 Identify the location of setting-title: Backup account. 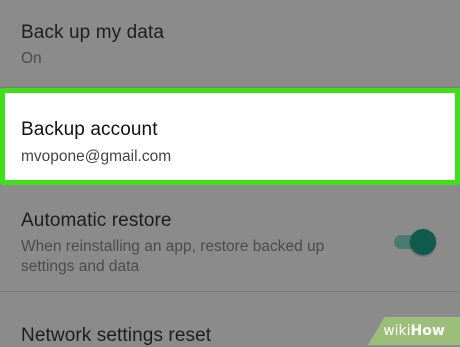
(89, 129).